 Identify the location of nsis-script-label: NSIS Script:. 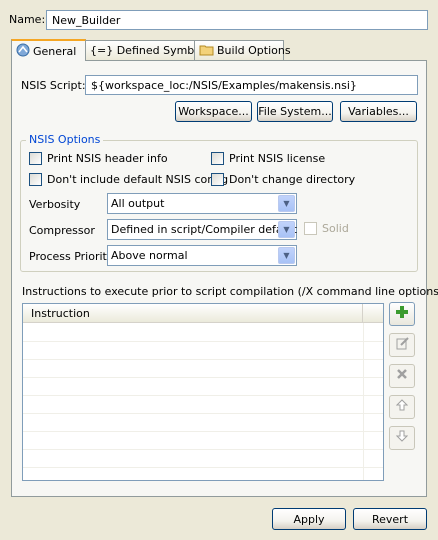
(53, 85).